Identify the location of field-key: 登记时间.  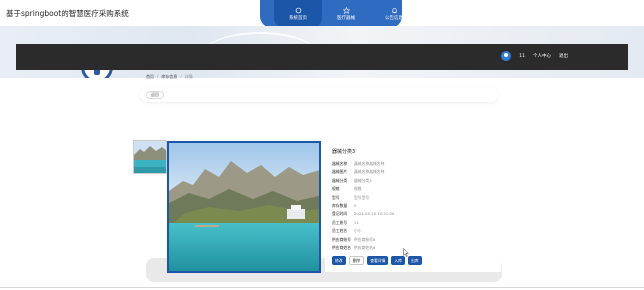
(340, 214).